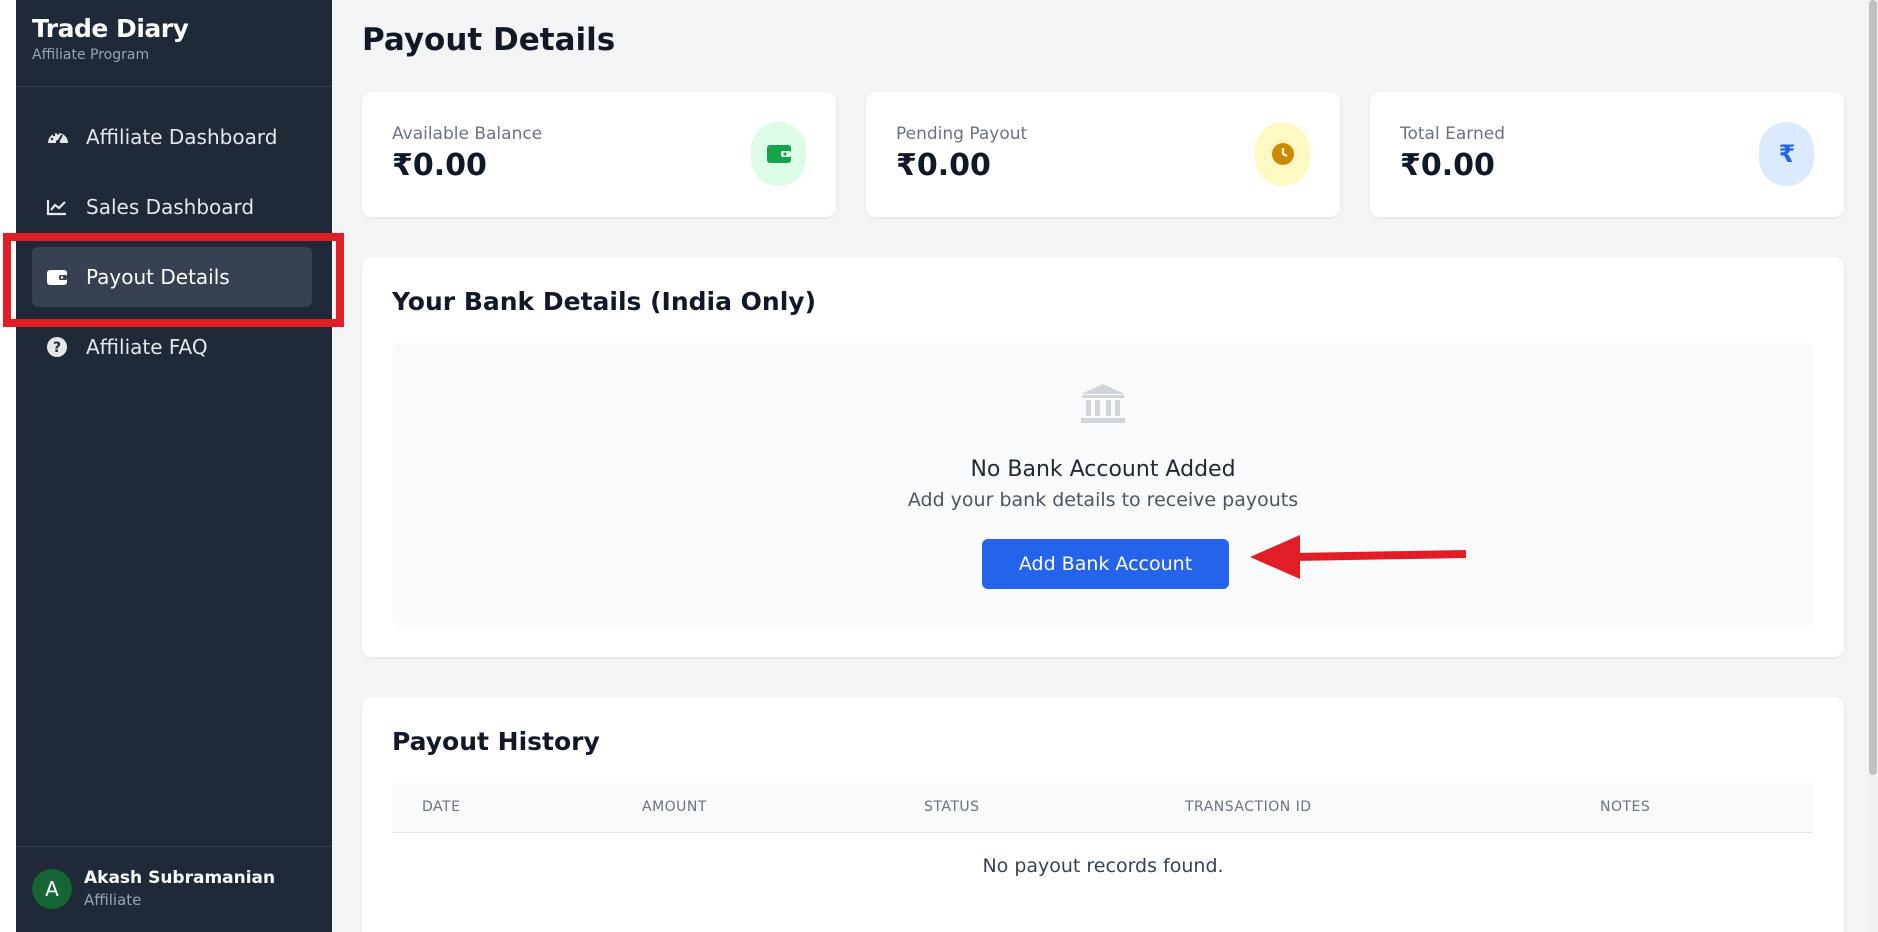  Describe the element at coordinates (1103, 866) in the screenshot. I see `empty-table-message: No payout records found.` at that location.